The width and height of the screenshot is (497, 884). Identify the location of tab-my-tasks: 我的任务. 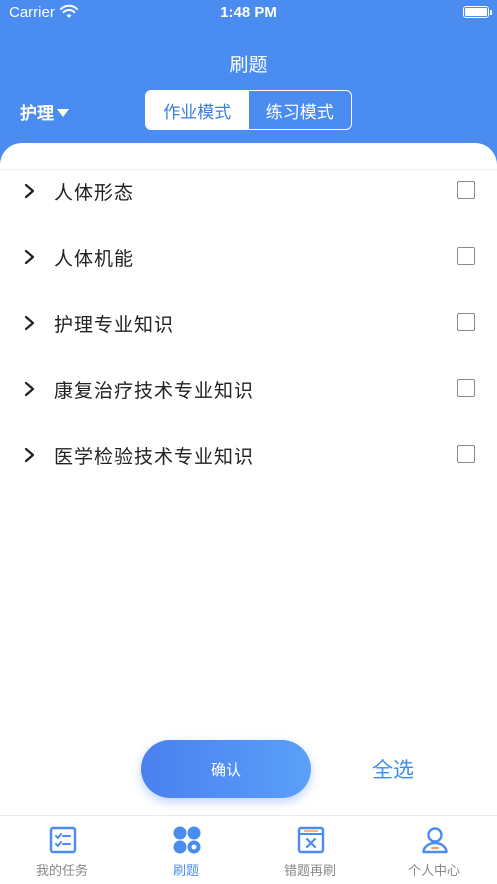
(62, 850).